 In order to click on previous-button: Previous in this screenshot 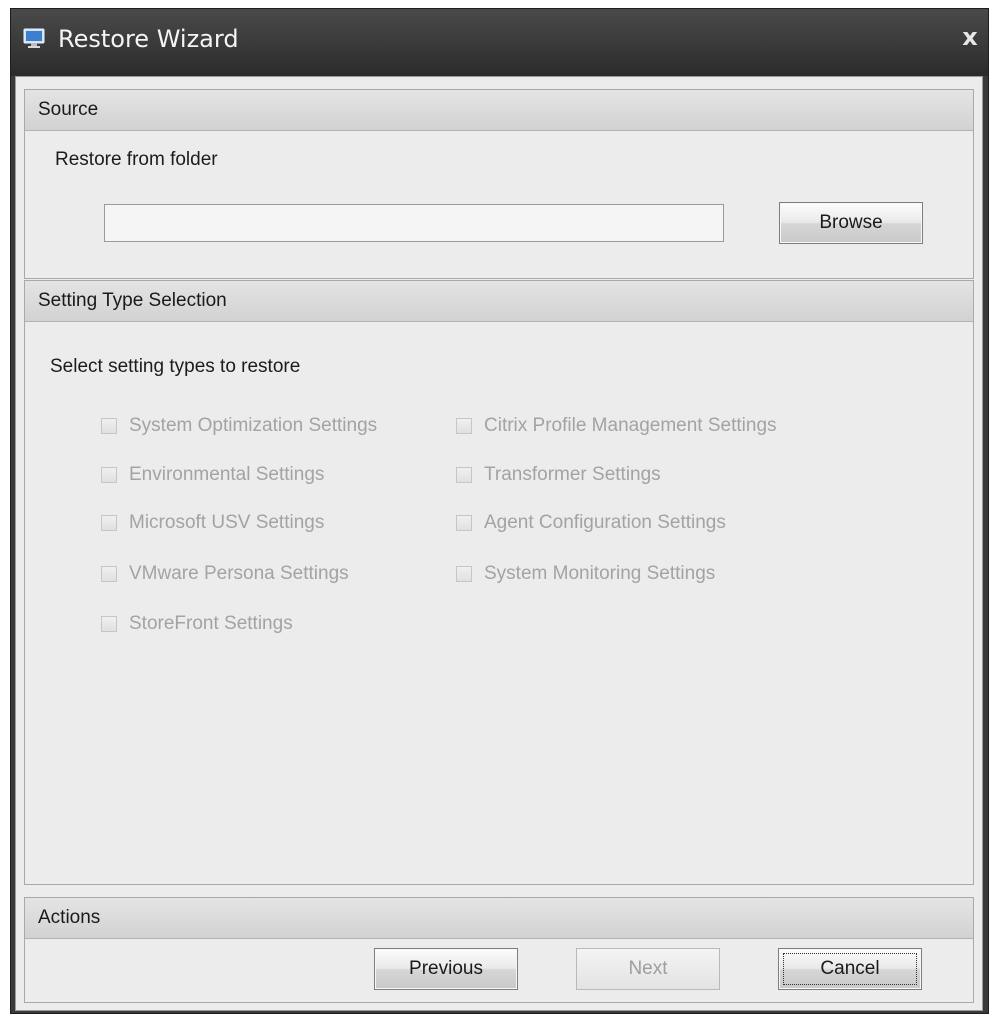, I will do `click(446, 969)`.